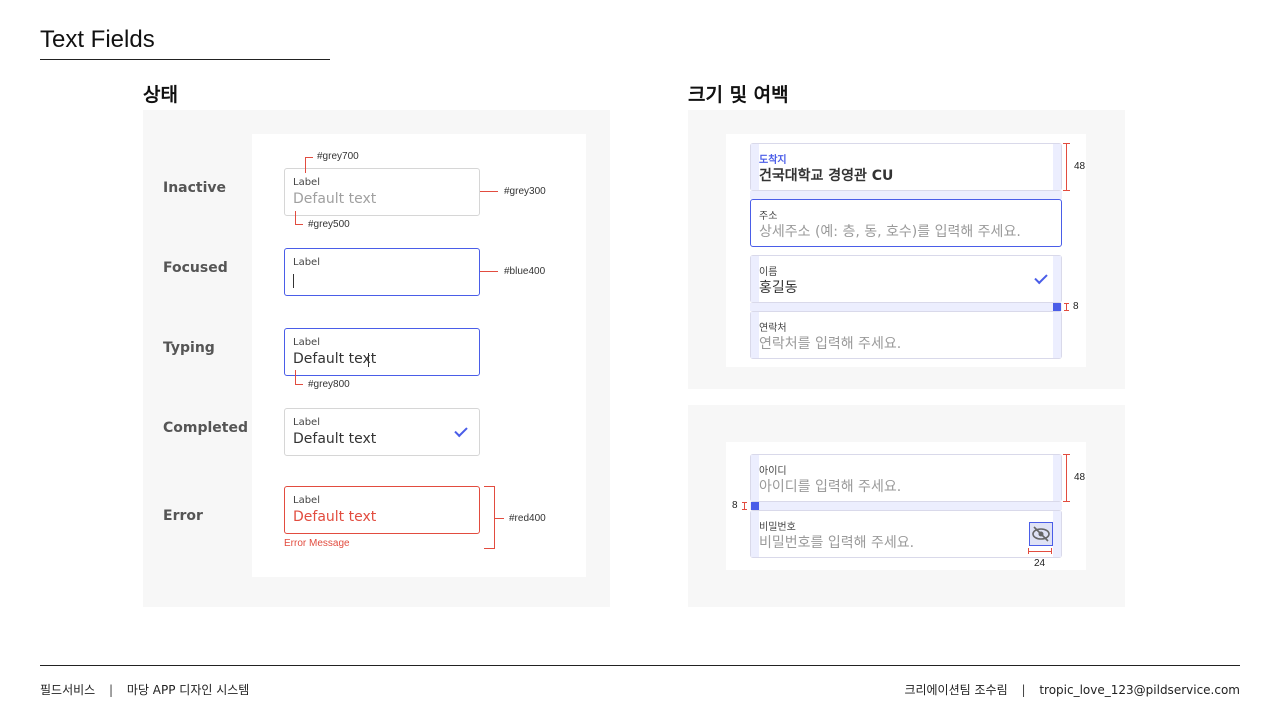 This screenshot has height=720, width=1280. What do you see at coordinates (97, 39) in the screenshot?
I see `page-title: Text Fields` at bounding box center [97, 39].